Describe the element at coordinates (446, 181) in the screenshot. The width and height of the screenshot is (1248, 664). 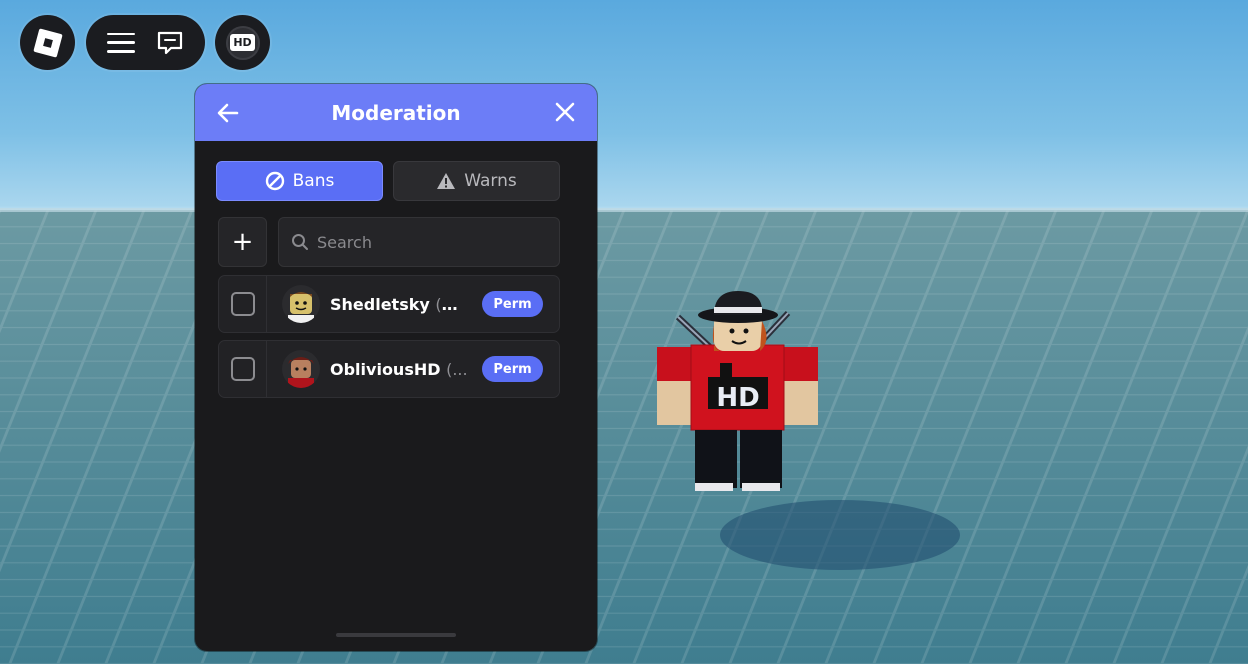
I see `warning-triangle-icon` at that location.